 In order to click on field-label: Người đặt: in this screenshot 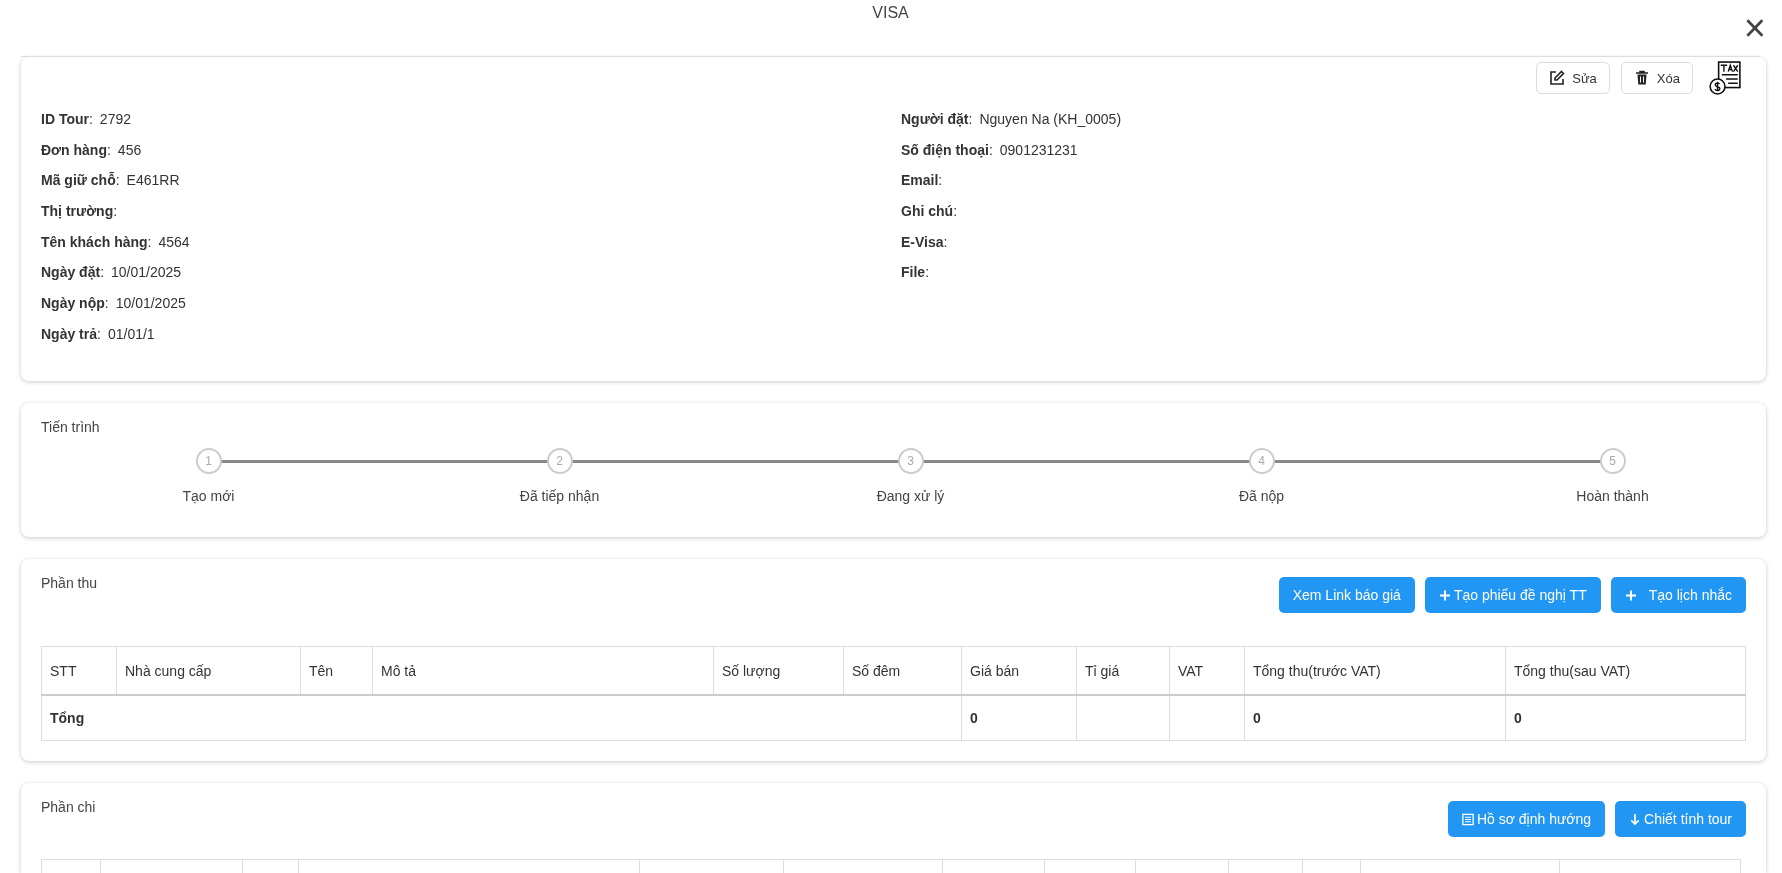, I will do `click(937, 119)`.